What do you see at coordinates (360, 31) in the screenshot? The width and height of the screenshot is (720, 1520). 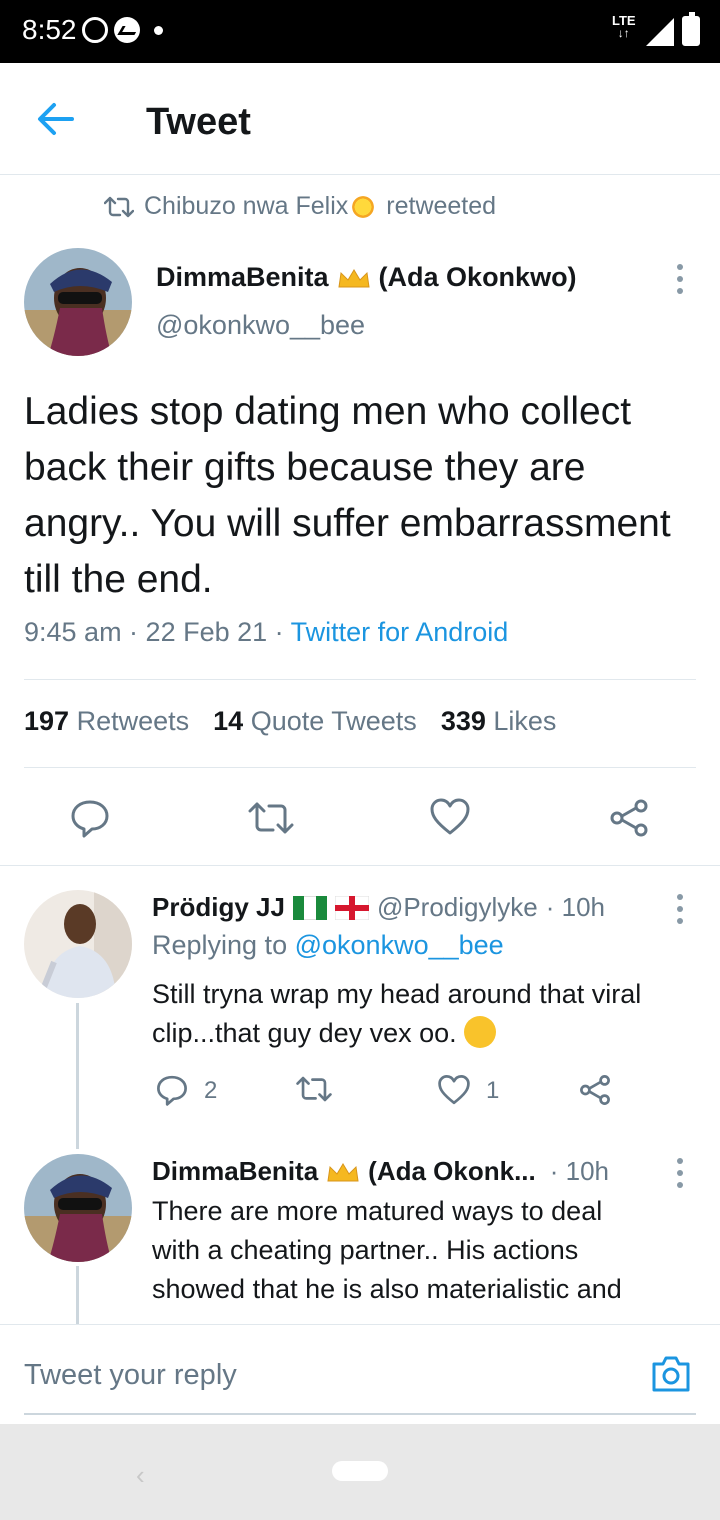 I see `status-bar: 8:52 LTE ↓↑` at bounding box center [360, 31].